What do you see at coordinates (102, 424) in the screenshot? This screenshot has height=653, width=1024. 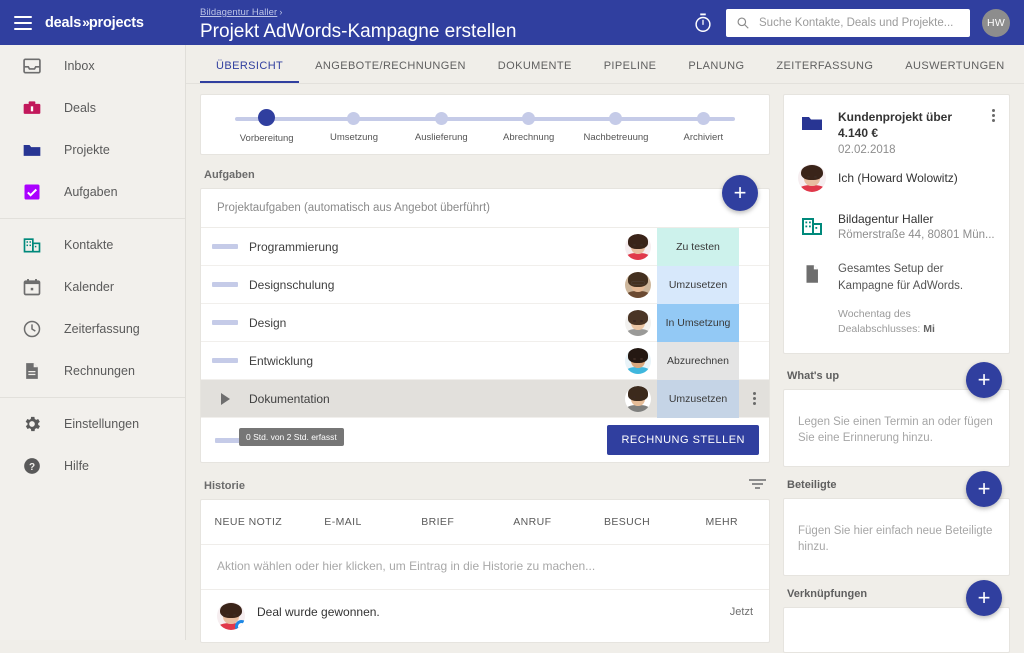 I see `sidebar-item-label: Einstellungen` at bounding box center [102, 424].